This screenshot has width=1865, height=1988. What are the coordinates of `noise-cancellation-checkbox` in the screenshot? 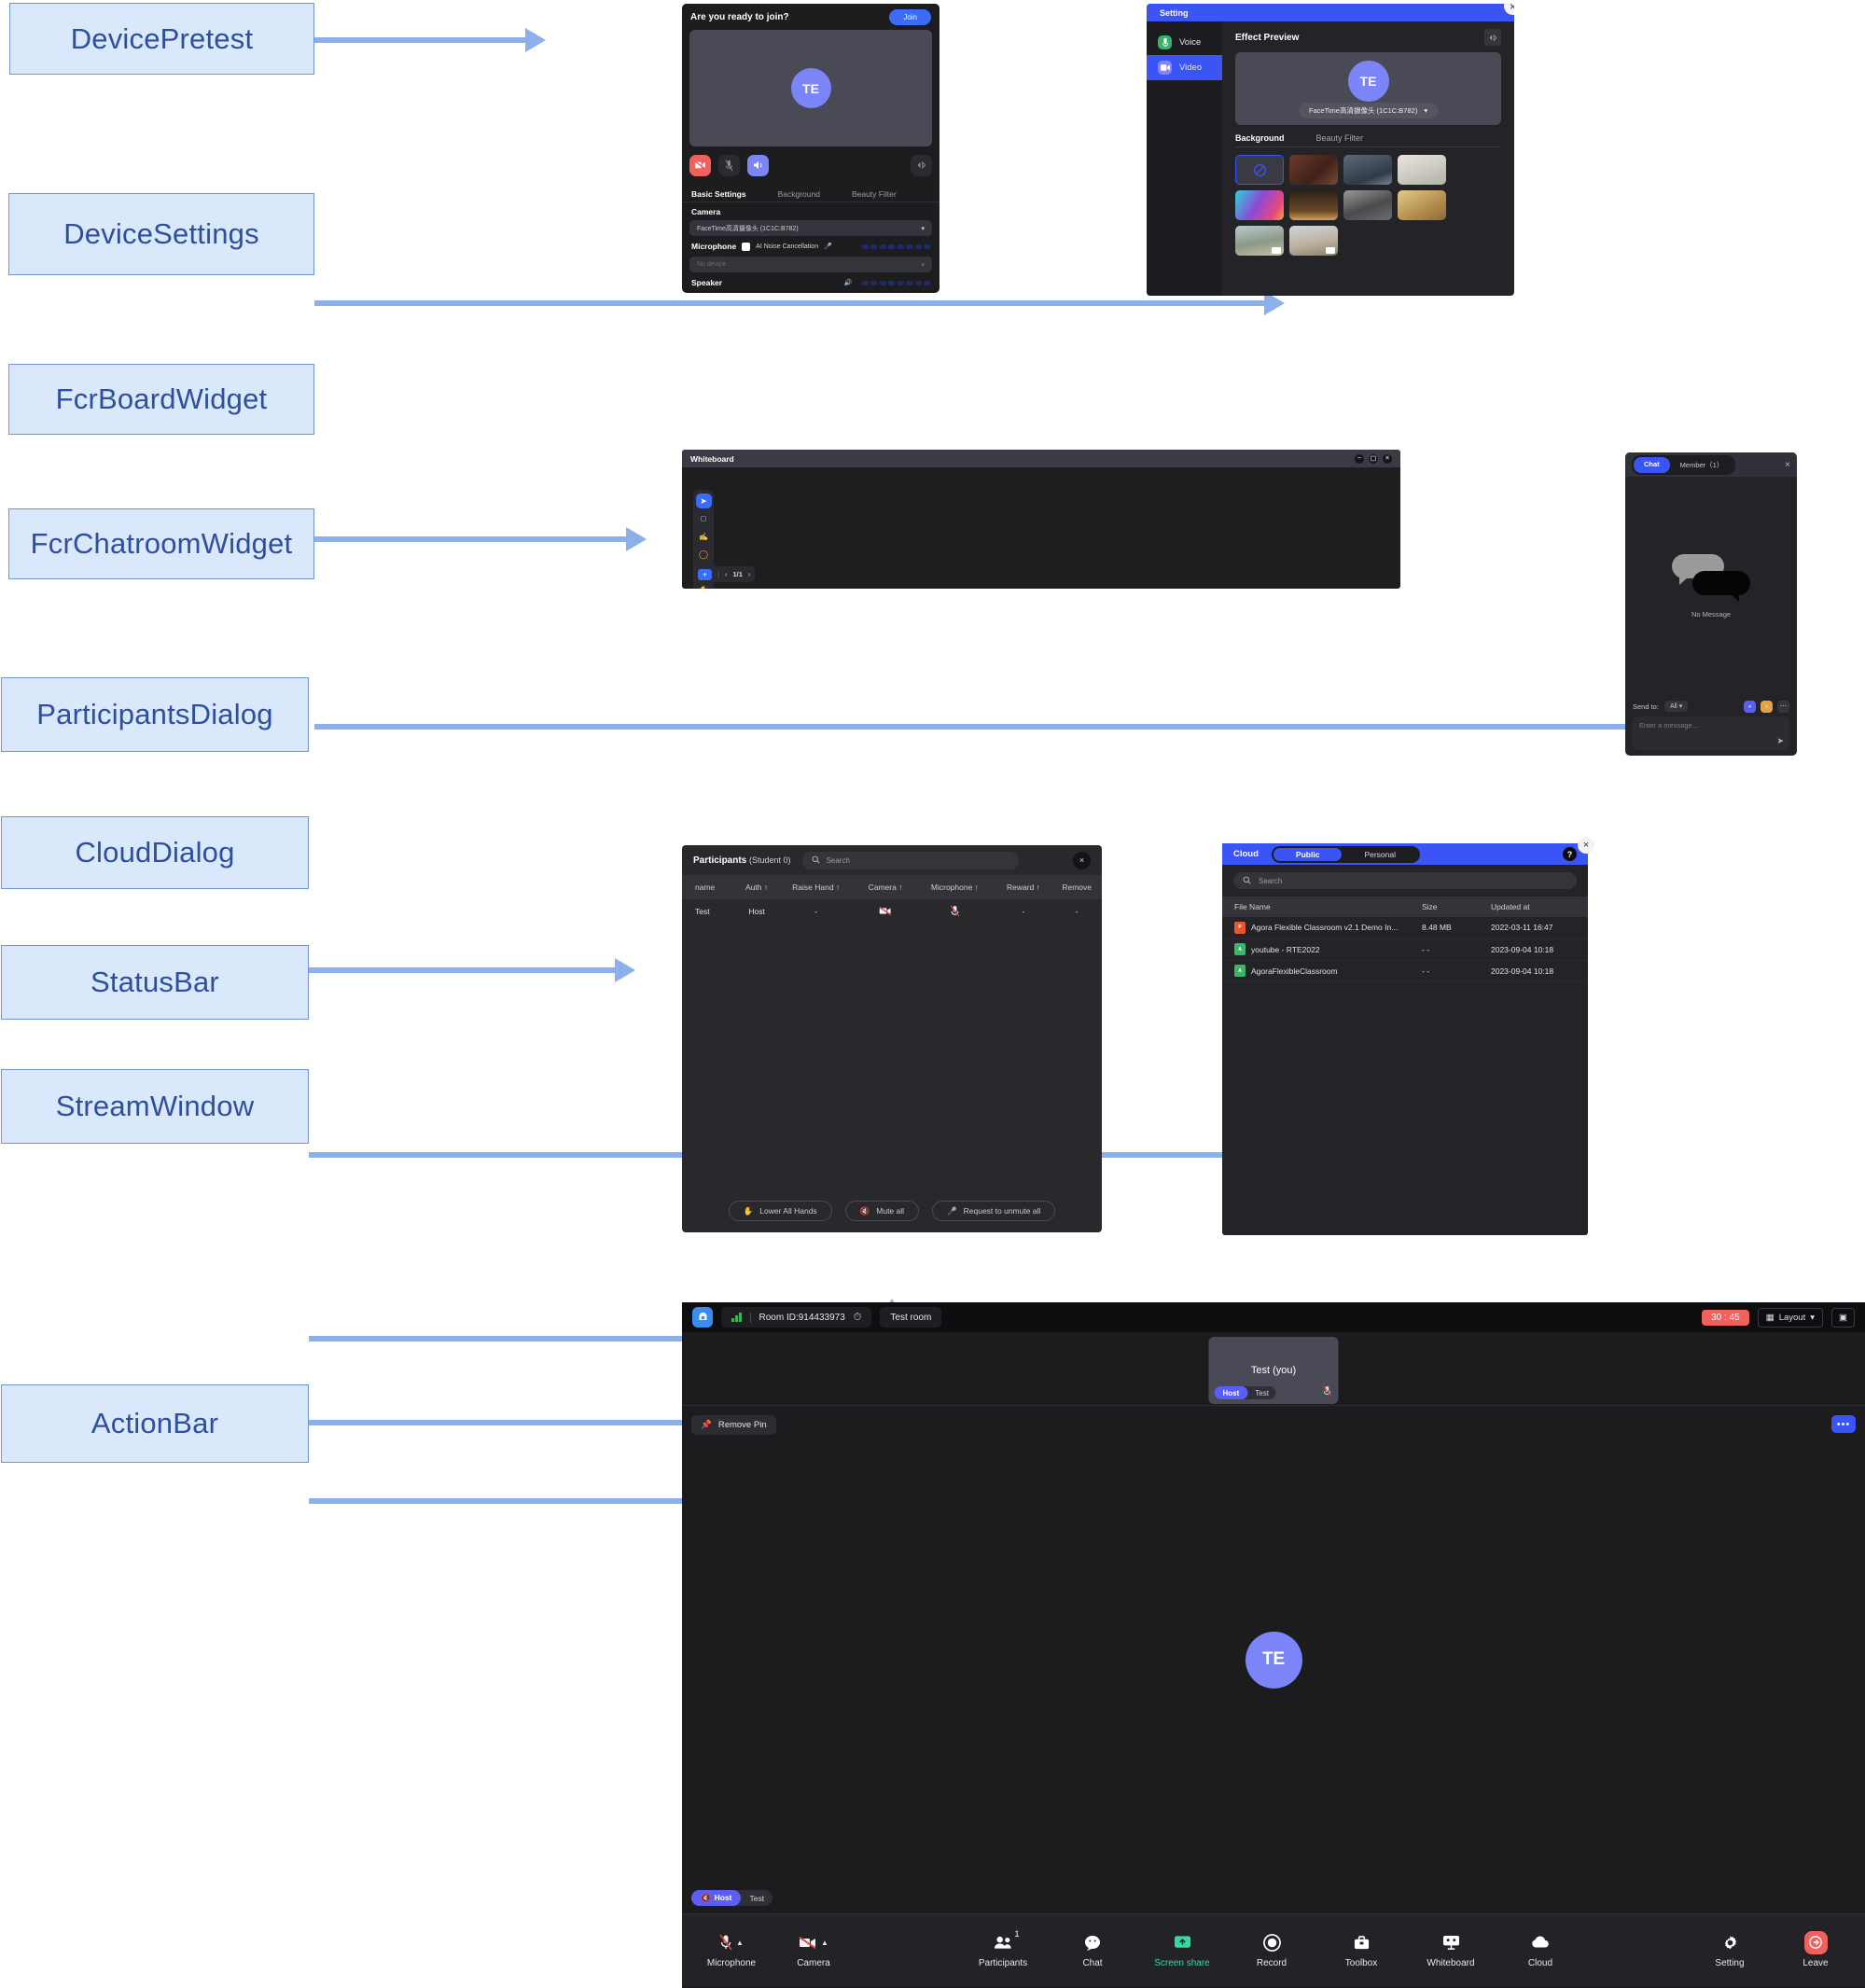 It's located at (746, 247).